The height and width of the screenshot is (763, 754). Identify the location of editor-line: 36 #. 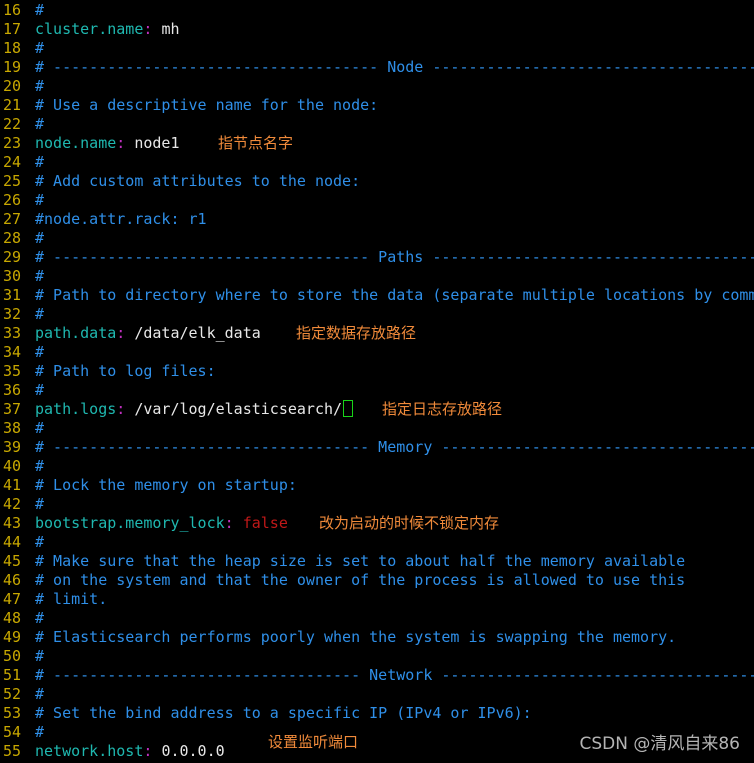
(377, 390).